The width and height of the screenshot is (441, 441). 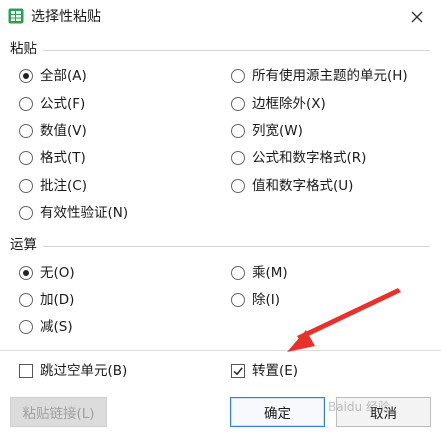 What do you see at coordinates (344, 320) in the screenshot?
I see `red-arrow-icon` at bounding box center [344, 320].